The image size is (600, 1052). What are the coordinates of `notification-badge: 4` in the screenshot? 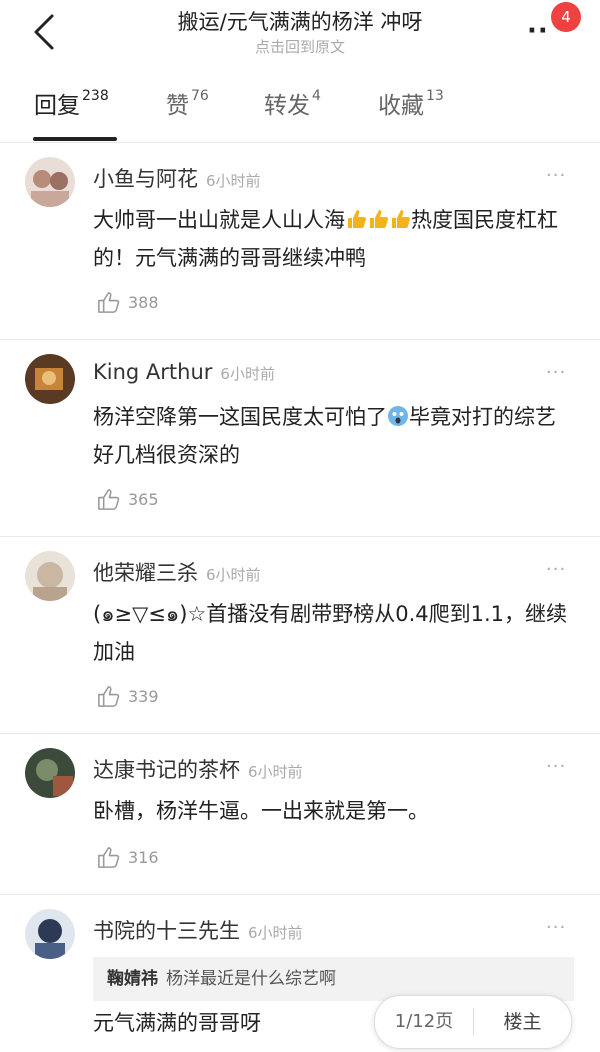 It's located at (566, 17).